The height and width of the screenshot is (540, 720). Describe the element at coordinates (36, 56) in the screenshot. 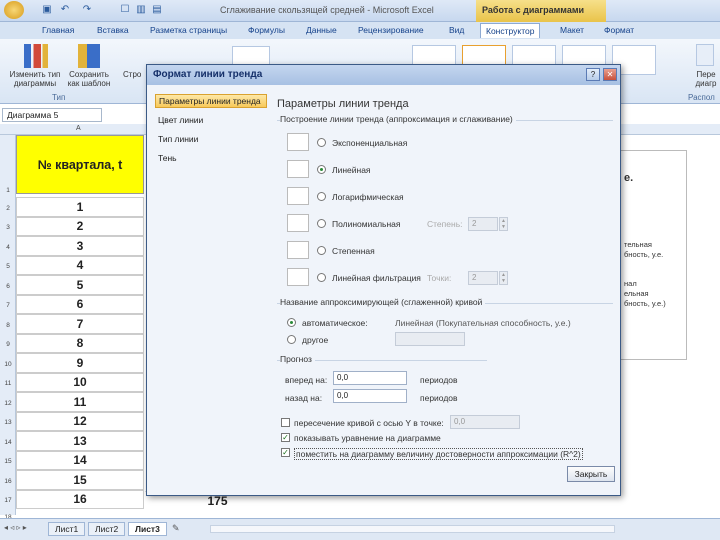

I see `change-chart-type-icon` at that location.